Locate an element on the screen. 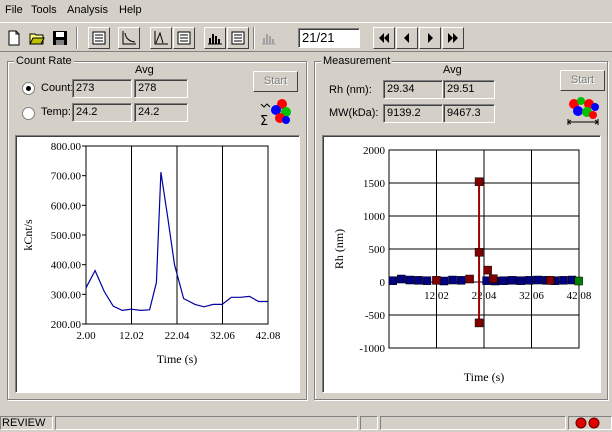 The image size is (612, 432). y-tick-label: 300.00 is located at coordinates (66, 295).